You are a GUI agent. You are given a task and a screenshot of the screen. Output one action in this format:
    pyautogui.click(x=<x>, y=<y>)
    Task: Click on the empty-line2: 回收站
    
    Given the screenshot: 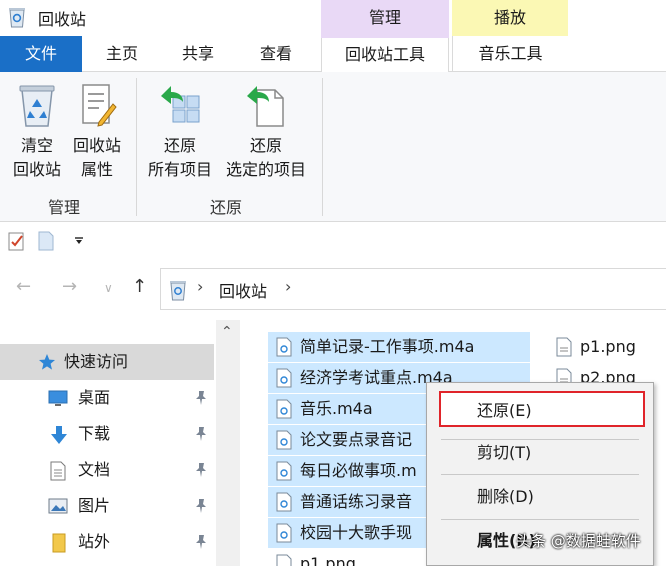 What is the action you would take?
    pyautogui.click(x=36, y=169)
    